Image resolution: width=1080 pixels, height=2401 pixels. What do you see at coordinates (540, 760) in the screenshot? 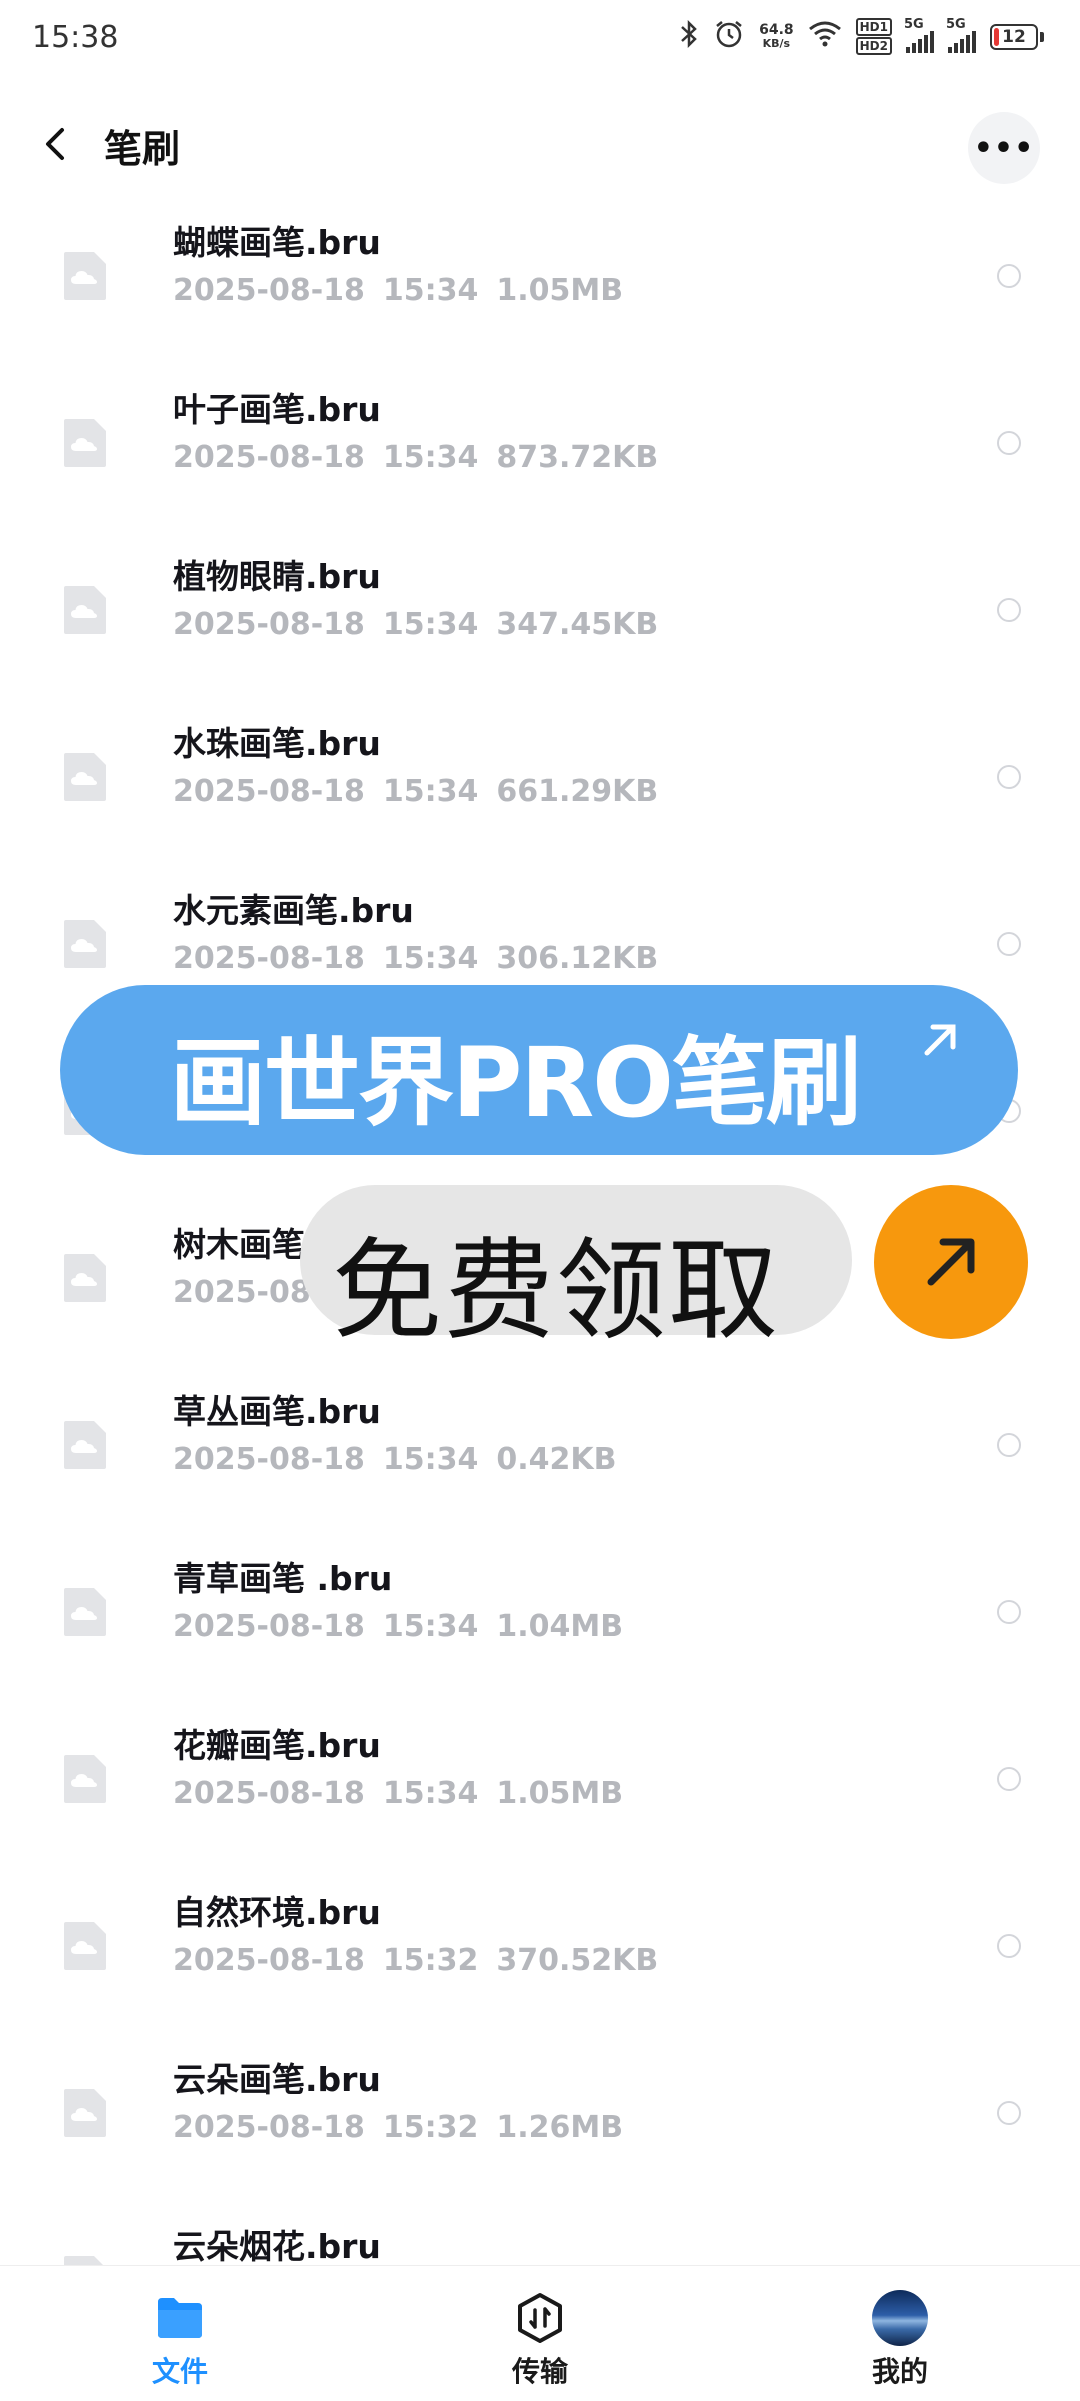
I see `file-row: 水珠画笔.bru 2025-08-18 15:34 661.29KB` at bounding box center [540, 760].